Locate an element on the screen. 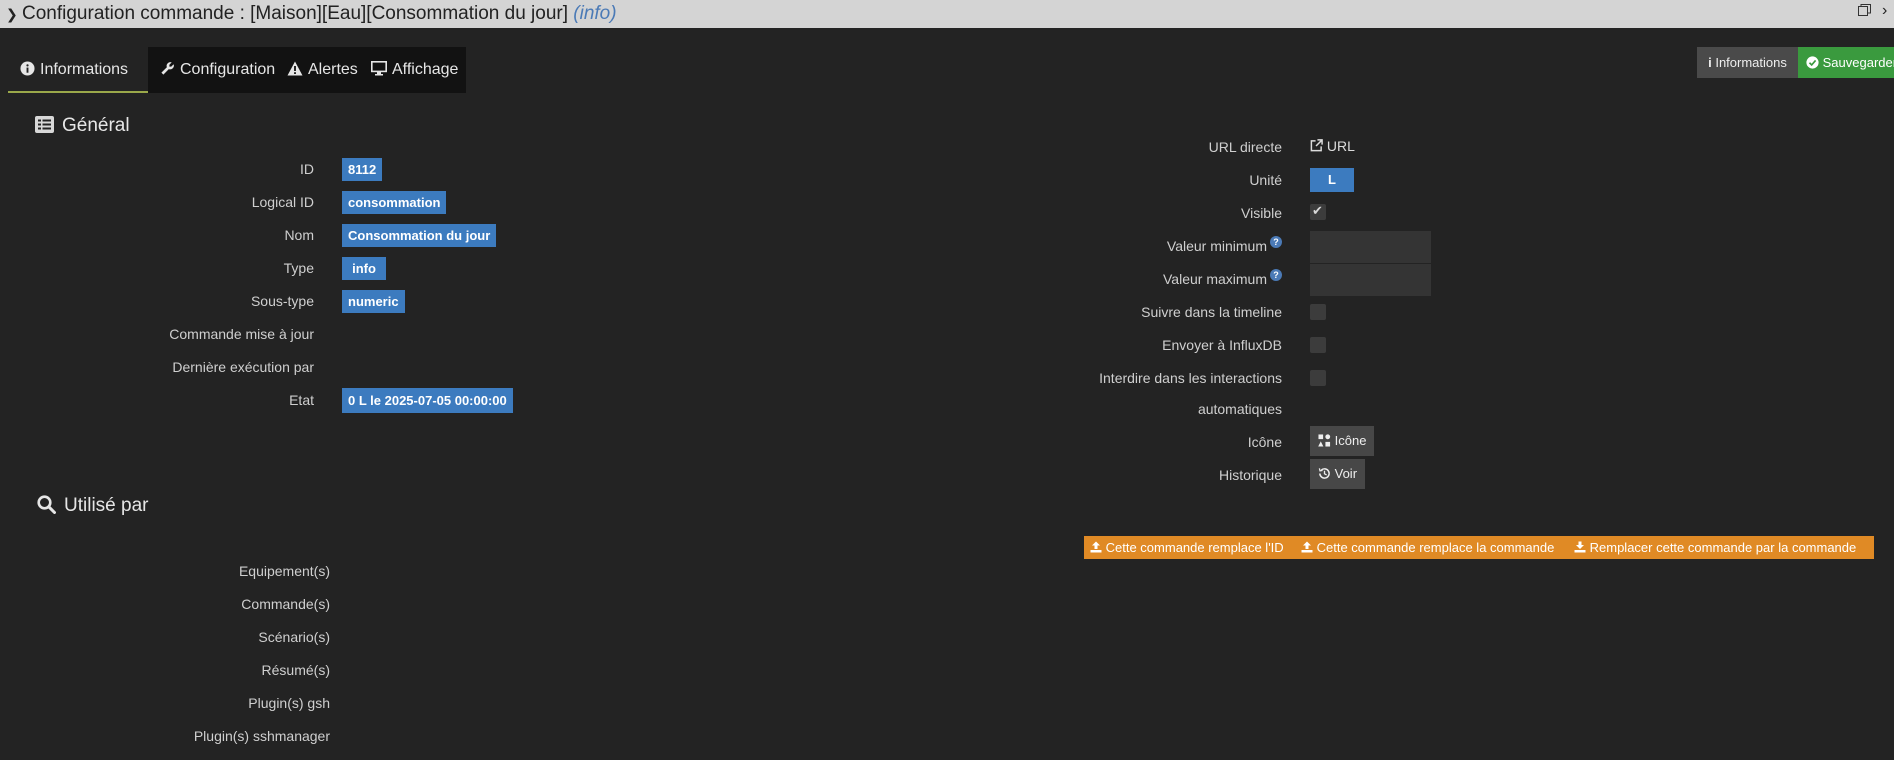 This screenshot has width=1894, height=760. icon-select-button-label: Icône is located at coordinates (1350, 440).